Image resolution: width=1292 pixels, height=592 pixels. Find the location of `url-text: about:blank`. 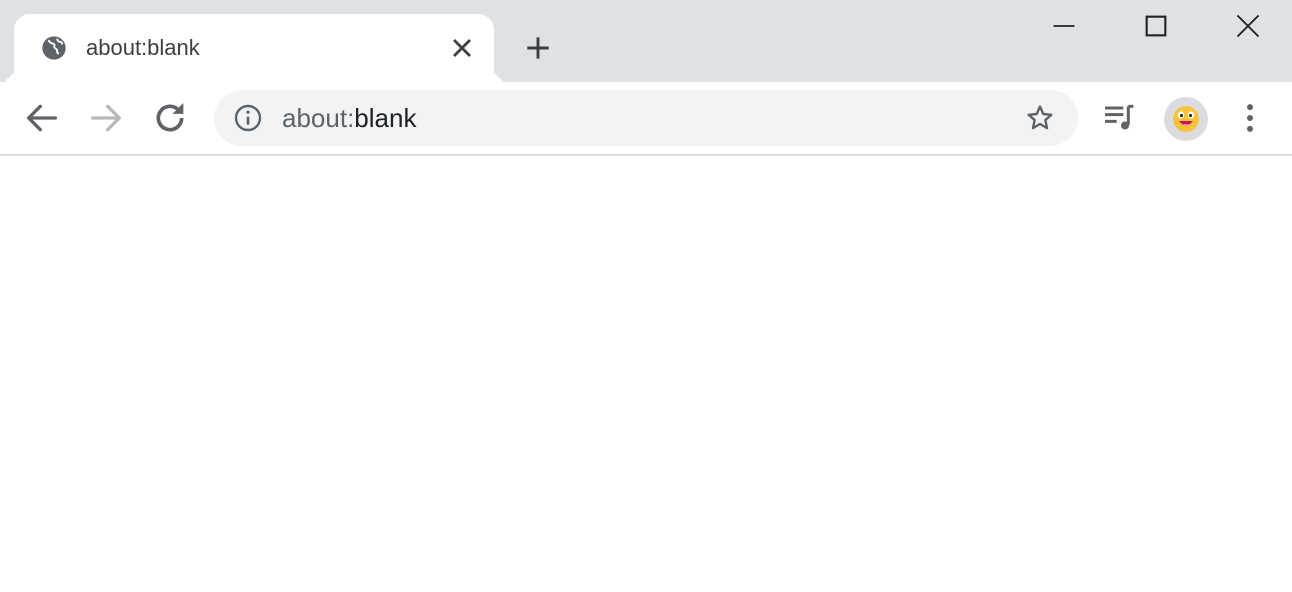

url-text: about:blank is located at coordinates (349, 118).